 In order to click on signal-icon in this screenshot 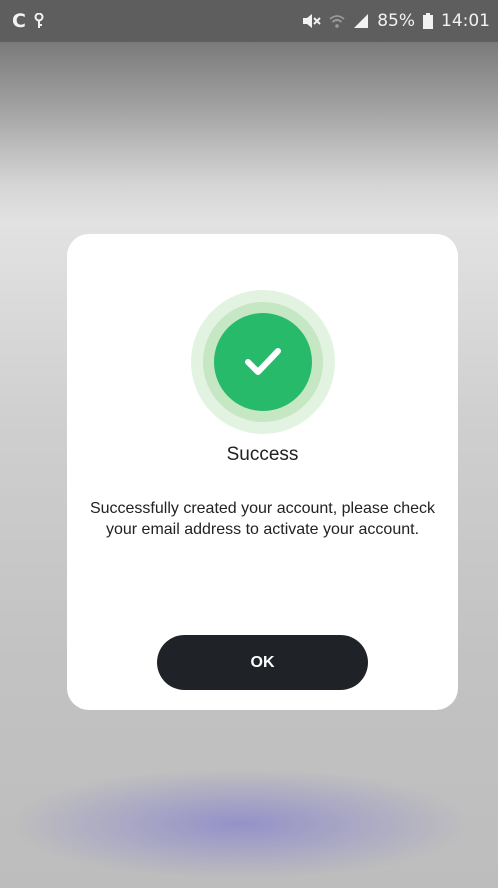, I will do `click(361, 21)`.